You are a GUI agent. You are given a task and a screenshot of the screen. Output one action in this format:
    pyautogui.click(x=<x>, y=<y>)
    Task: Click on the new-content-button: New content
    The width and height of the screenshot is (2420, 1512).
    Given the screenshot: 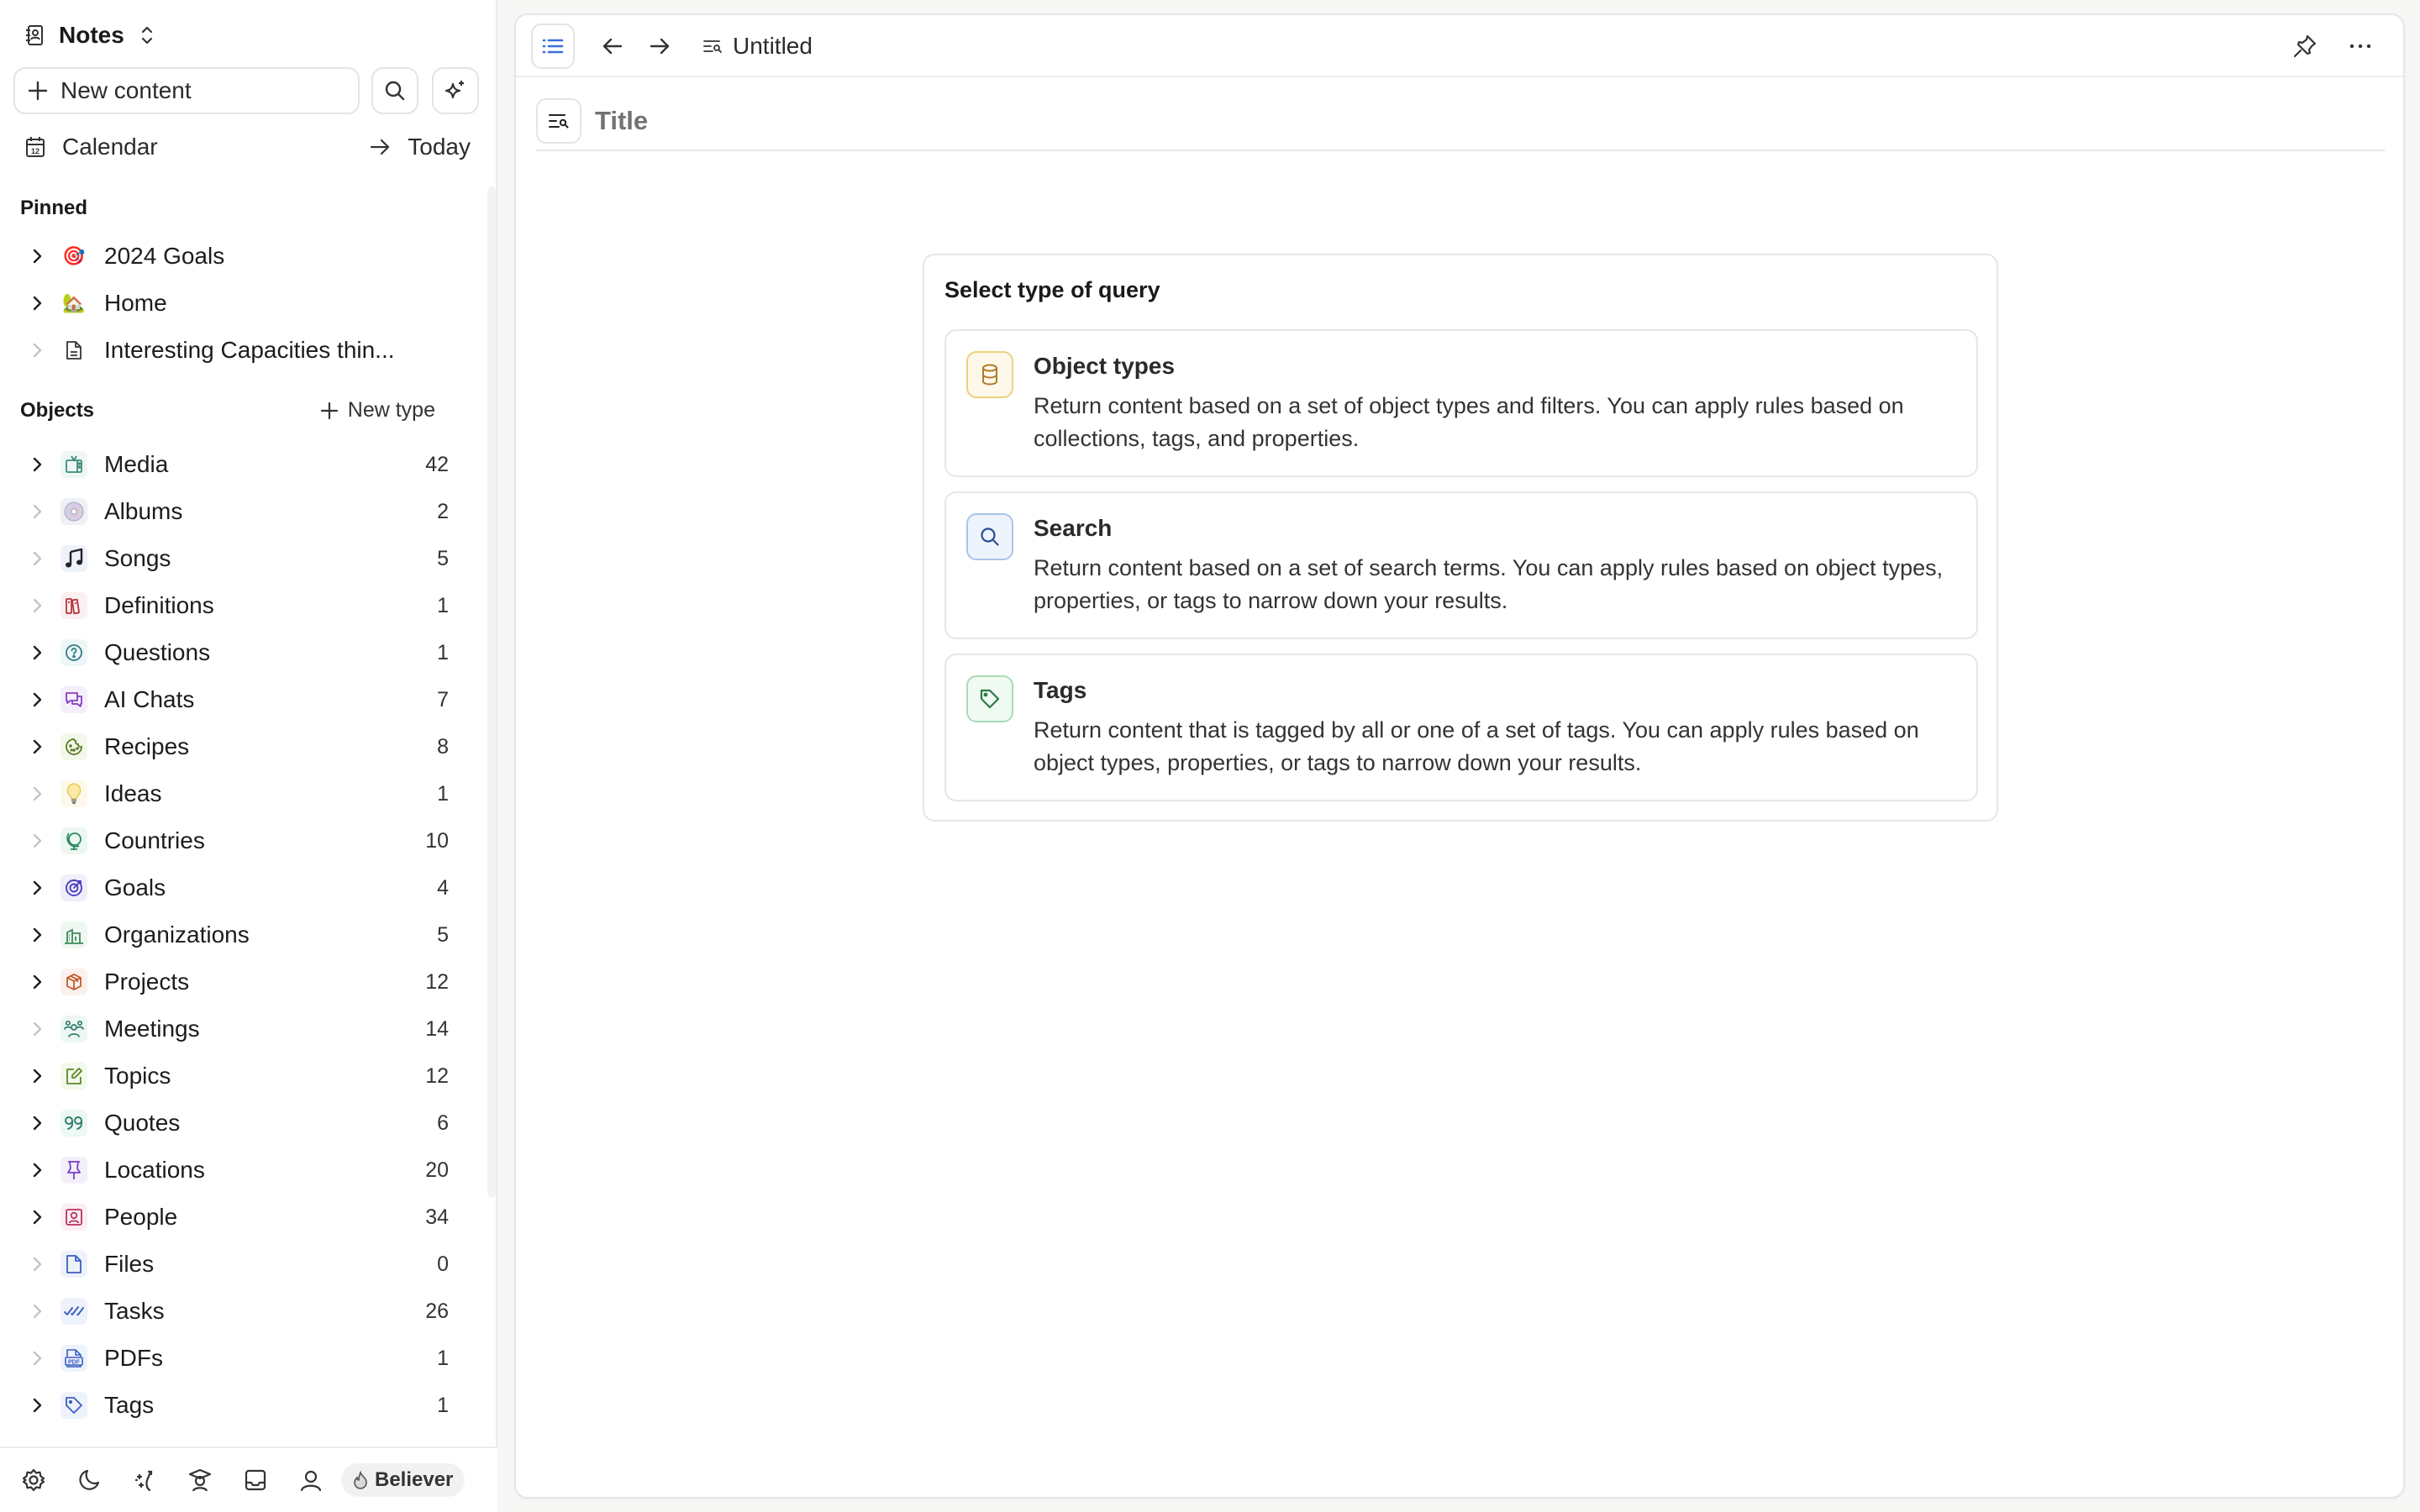 What is the action you would take?
    pyautogui.click(x=187, y=90)
    